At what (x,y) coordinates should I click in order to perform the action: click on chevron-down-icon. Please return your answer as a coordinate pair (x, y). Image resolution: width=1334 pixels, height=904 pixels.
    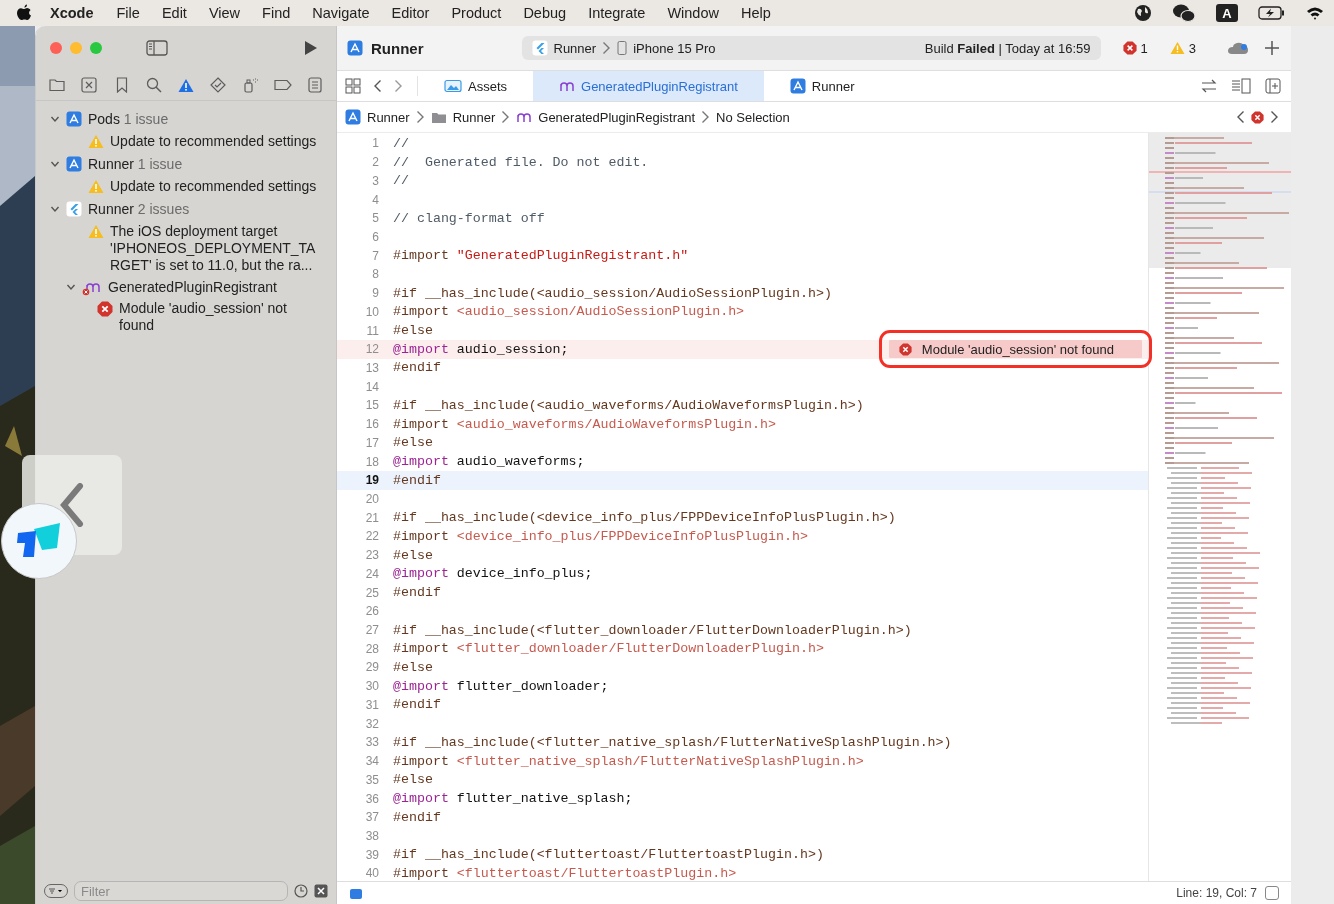
    Looking at the image, I should click on (55, 164).